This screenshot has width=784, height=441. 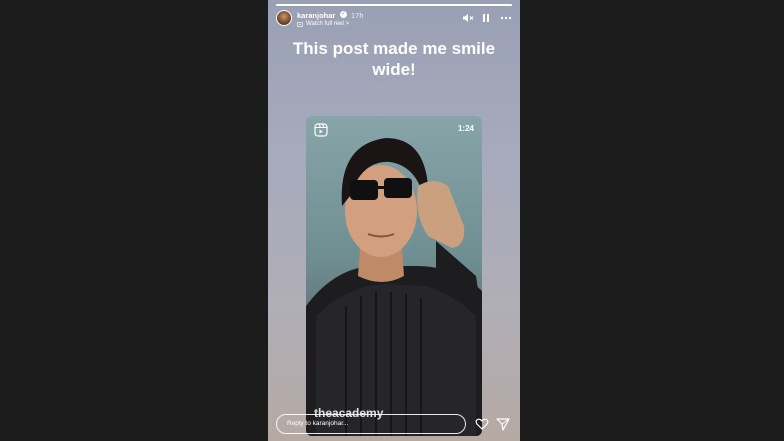 What do you see at coordinates (316, 15) in the screenshot?
I see `username: karanjohar` at bounding box center [316, 15].